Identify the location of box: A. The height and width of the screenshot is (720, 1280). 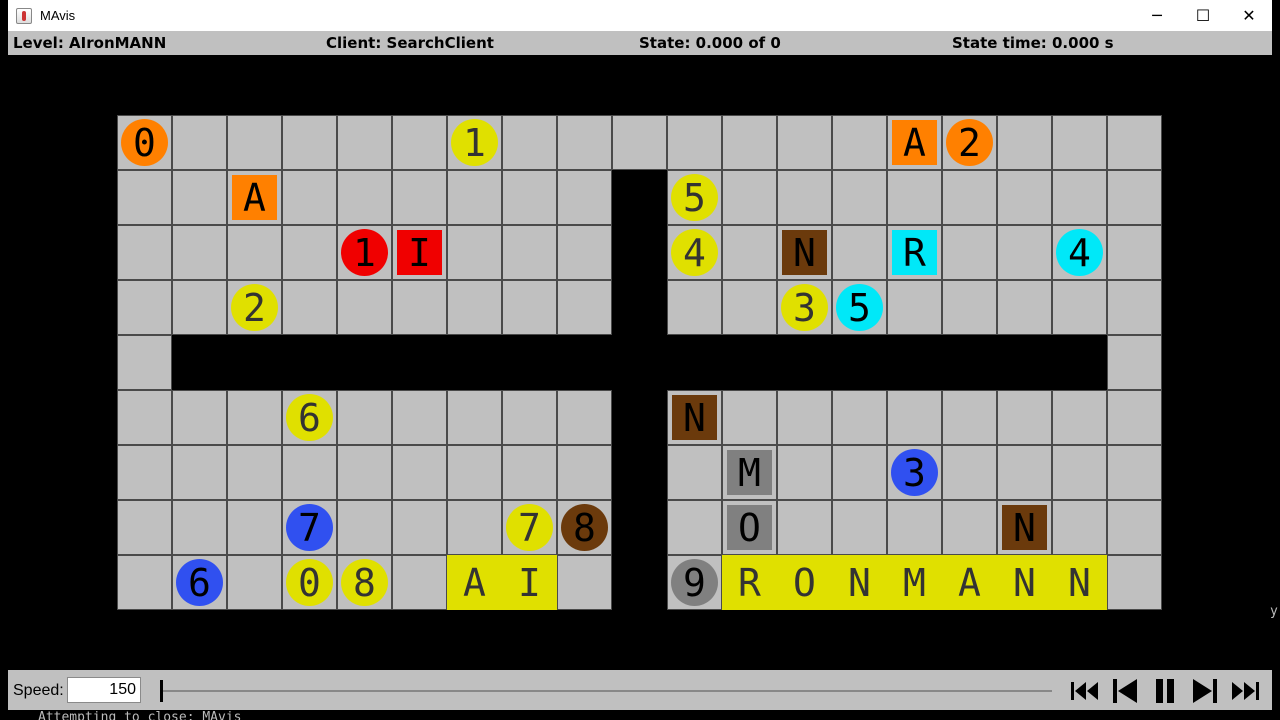
(254, 197).